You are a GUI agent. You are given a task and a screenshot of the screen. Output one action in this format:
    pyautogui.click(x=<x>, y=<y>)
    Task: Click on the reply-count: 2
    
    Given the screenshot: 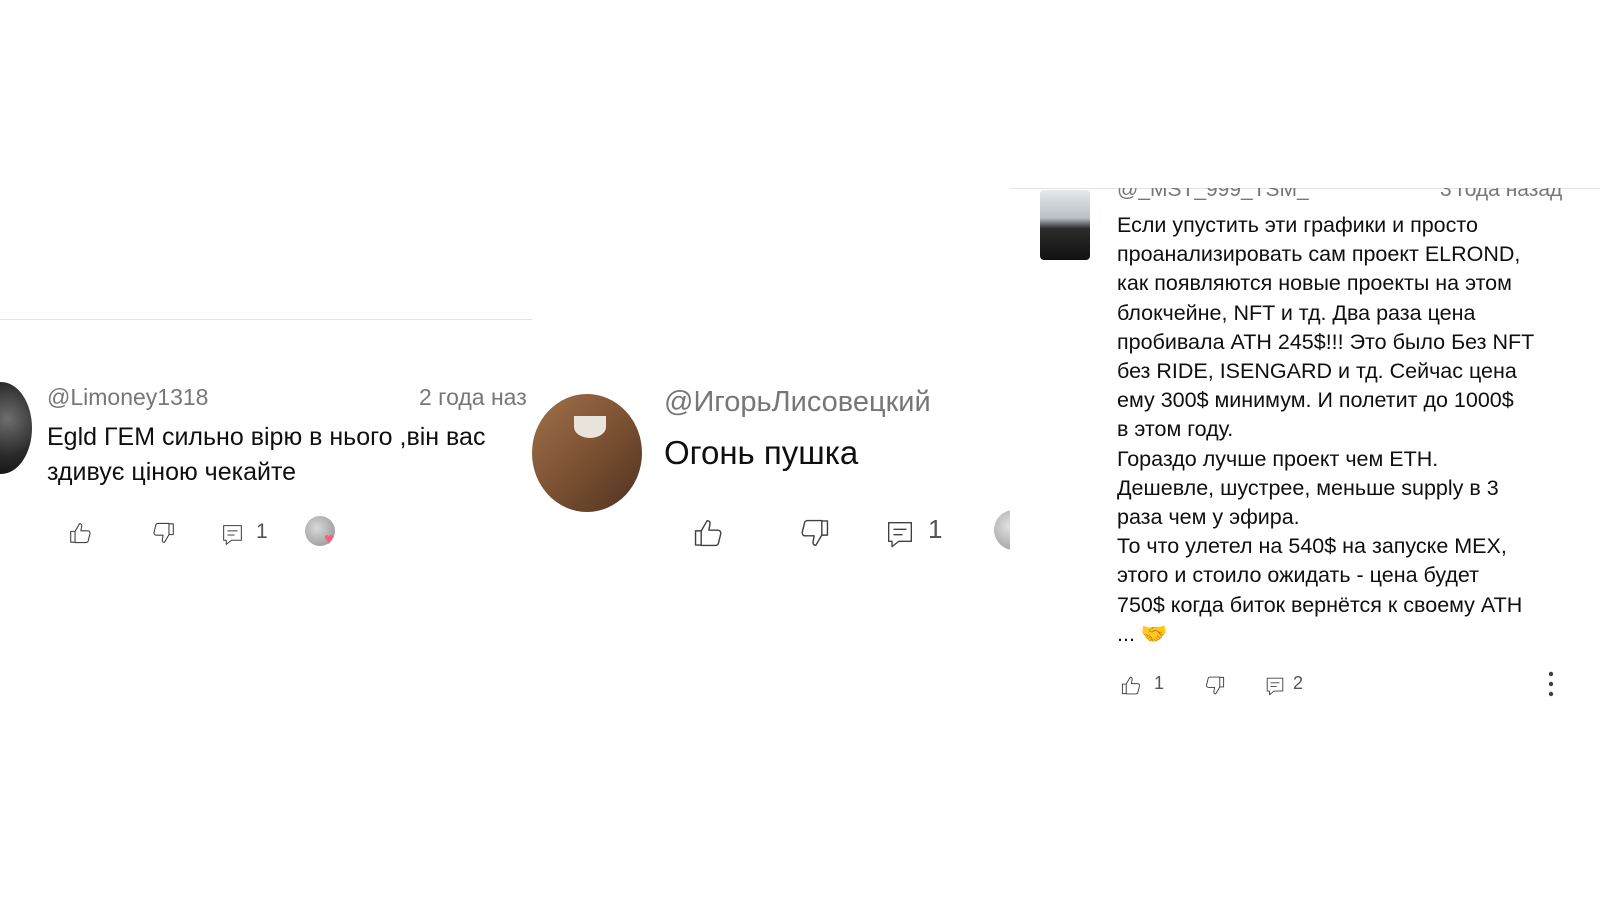 What is the action you would take?
    pyautogui.click(x=1298, y=683)
    